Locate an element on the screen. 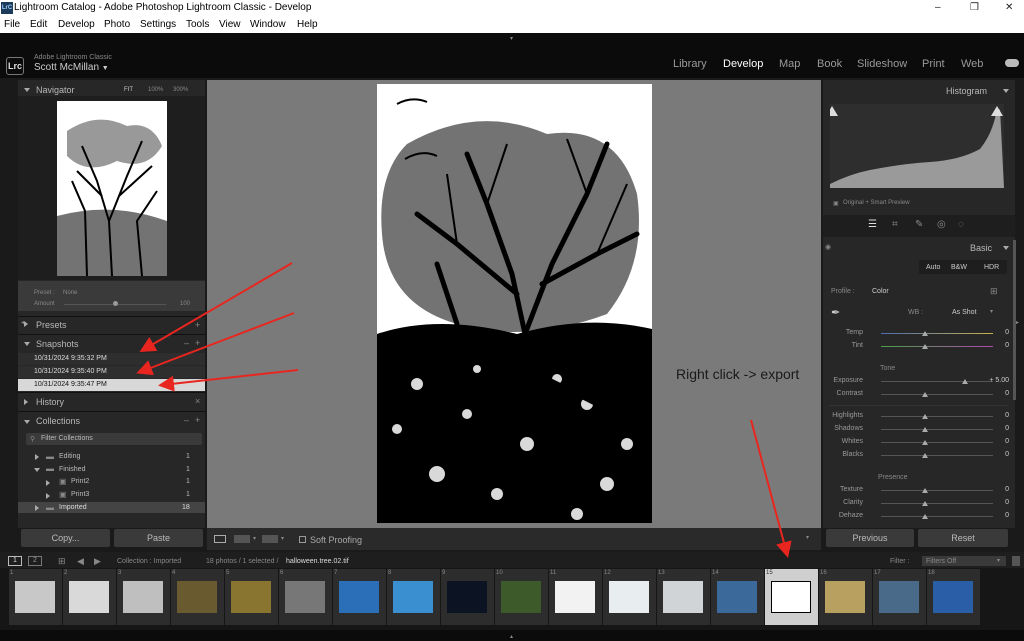  paste-button: Paste is located at coordinates (158, 538).